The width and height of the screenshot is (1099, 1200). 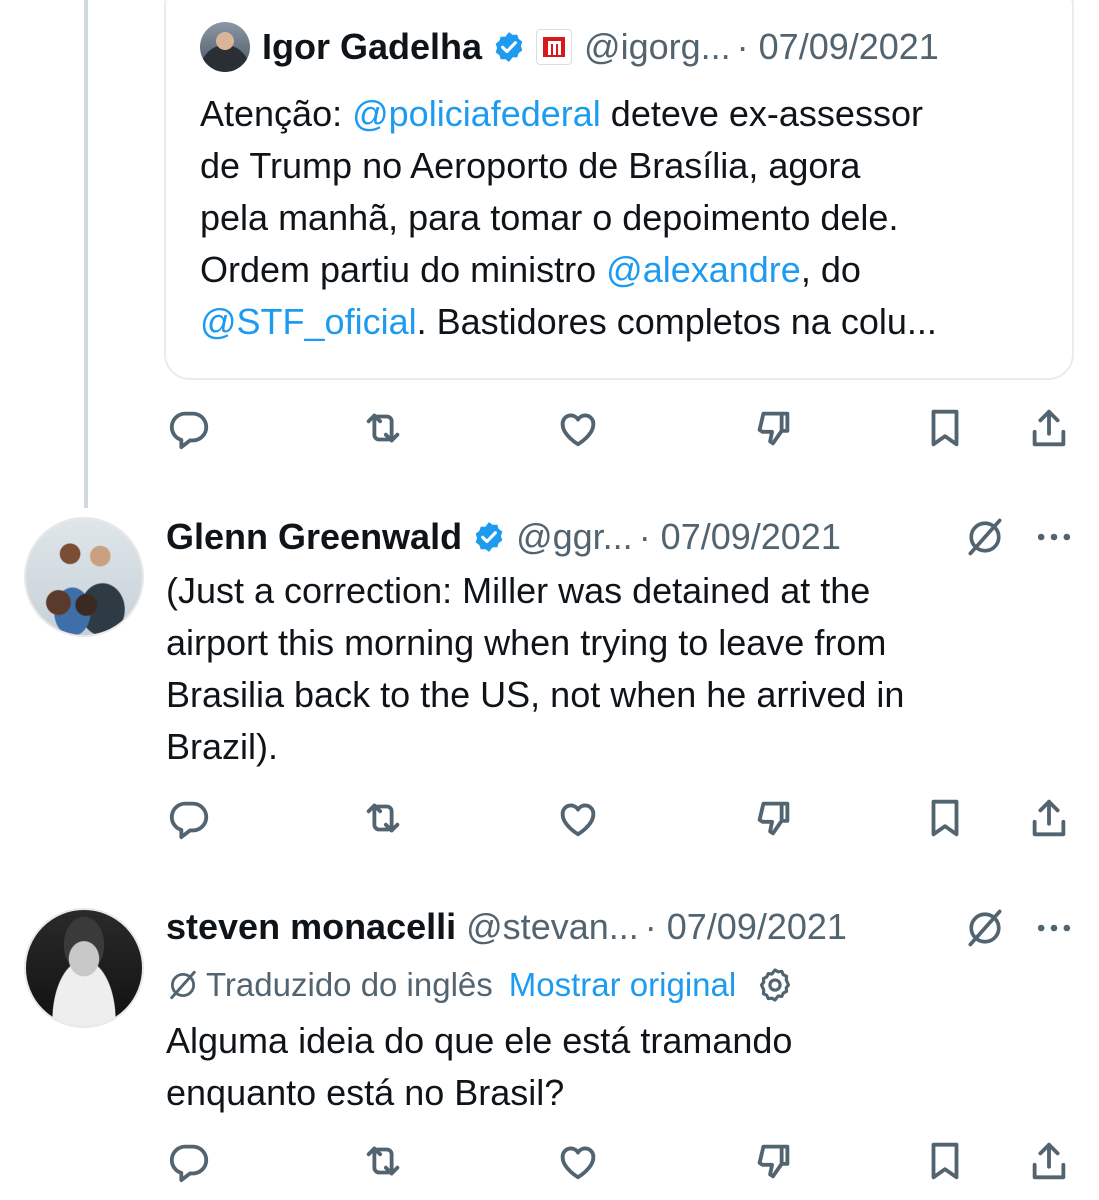 I want to click on translation-label: Traduzido do inglês, so click(x=349, y=984).